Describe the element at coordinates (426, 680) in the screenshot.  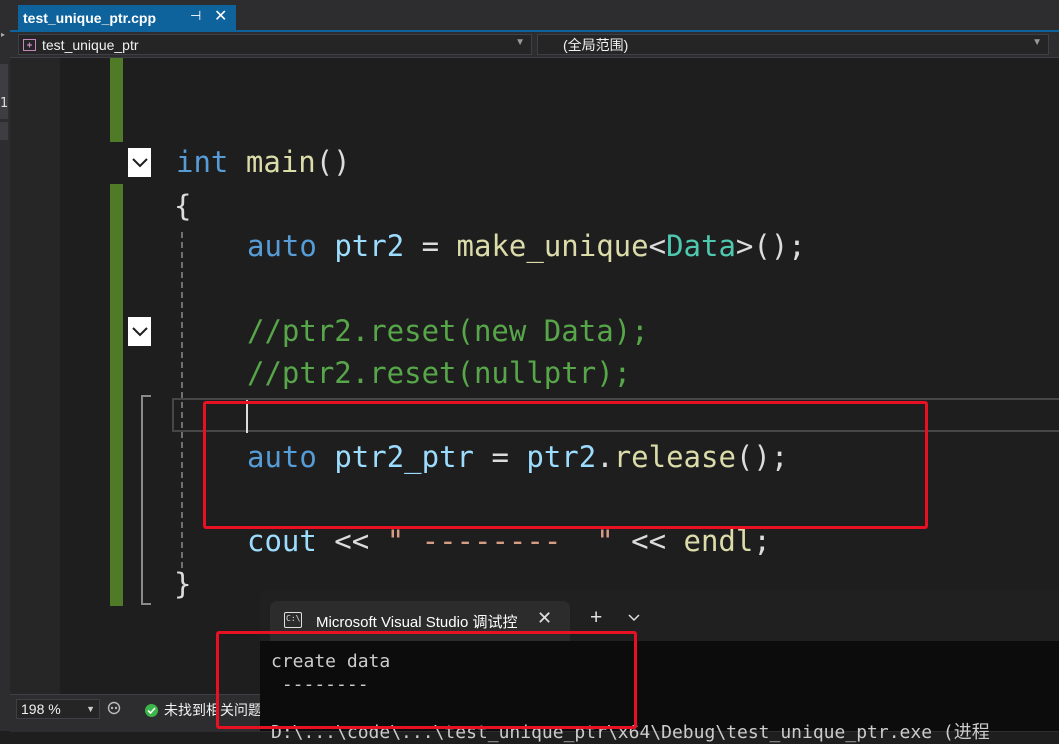
I see `highlight-annotation-output` at that location.